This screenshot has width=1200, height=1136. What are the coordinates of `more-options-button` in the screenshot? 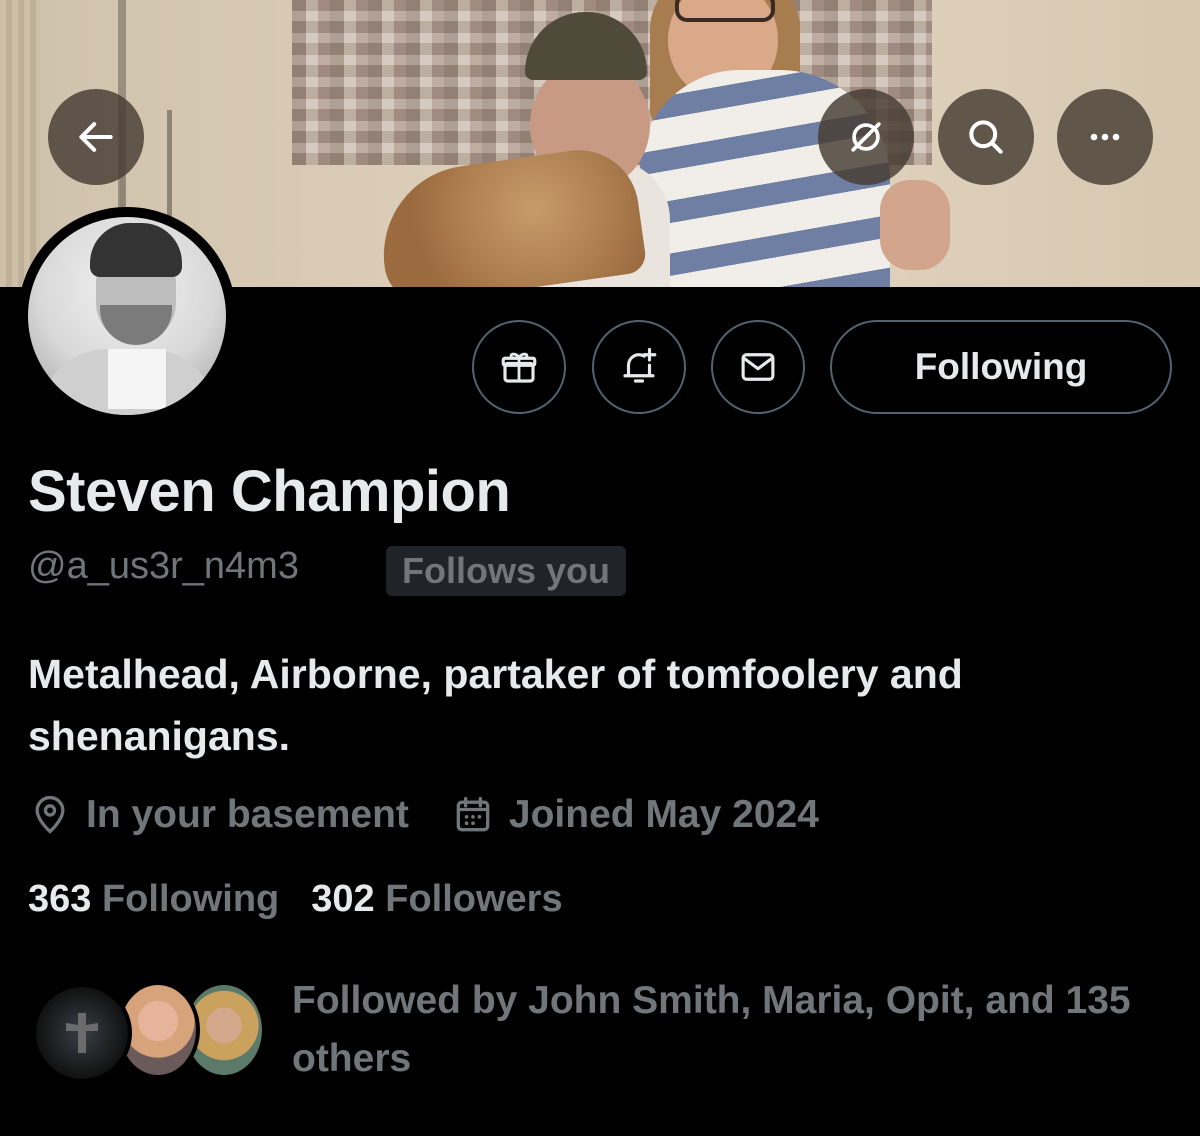 It's located at (1105, 137).